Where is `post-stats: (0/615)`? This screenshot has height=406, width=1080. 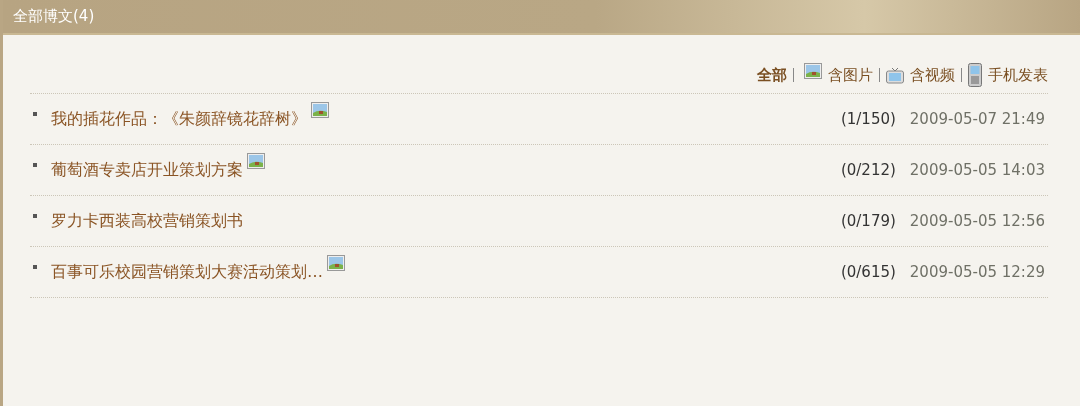
post-stats: (0/615) is located at coordinates (868, 272).